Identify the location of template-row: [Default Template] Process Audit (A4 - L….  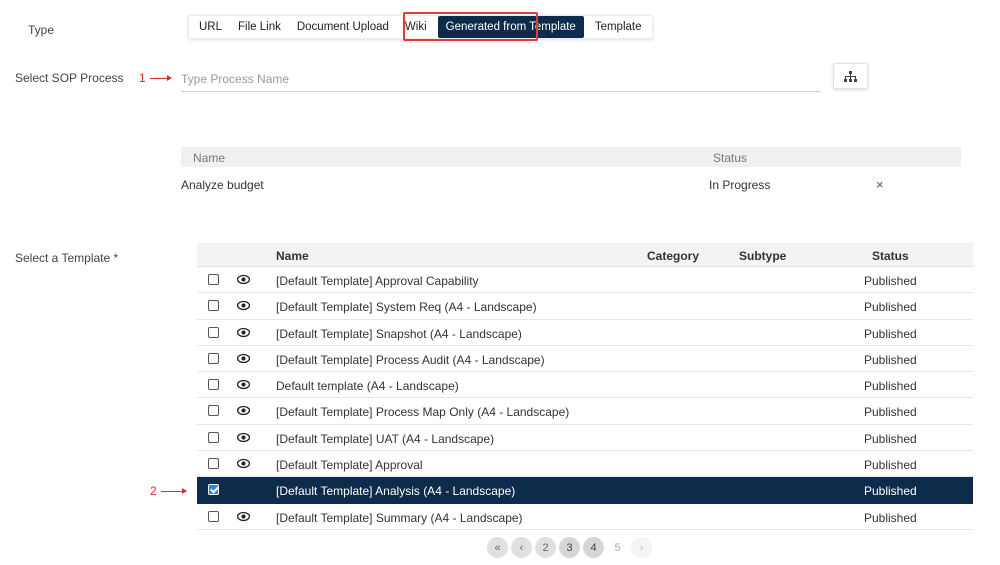
(585, 359).